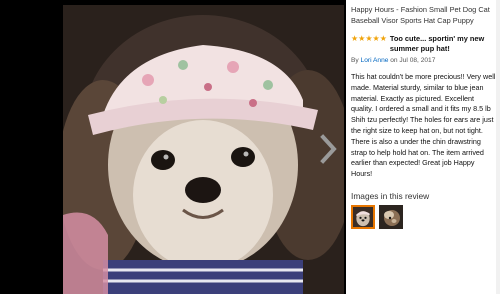 Image resolution: width=500 pixels, height=294 pixels. I want to click on review-date: on Jul 08, 2017, so click(413, 60).